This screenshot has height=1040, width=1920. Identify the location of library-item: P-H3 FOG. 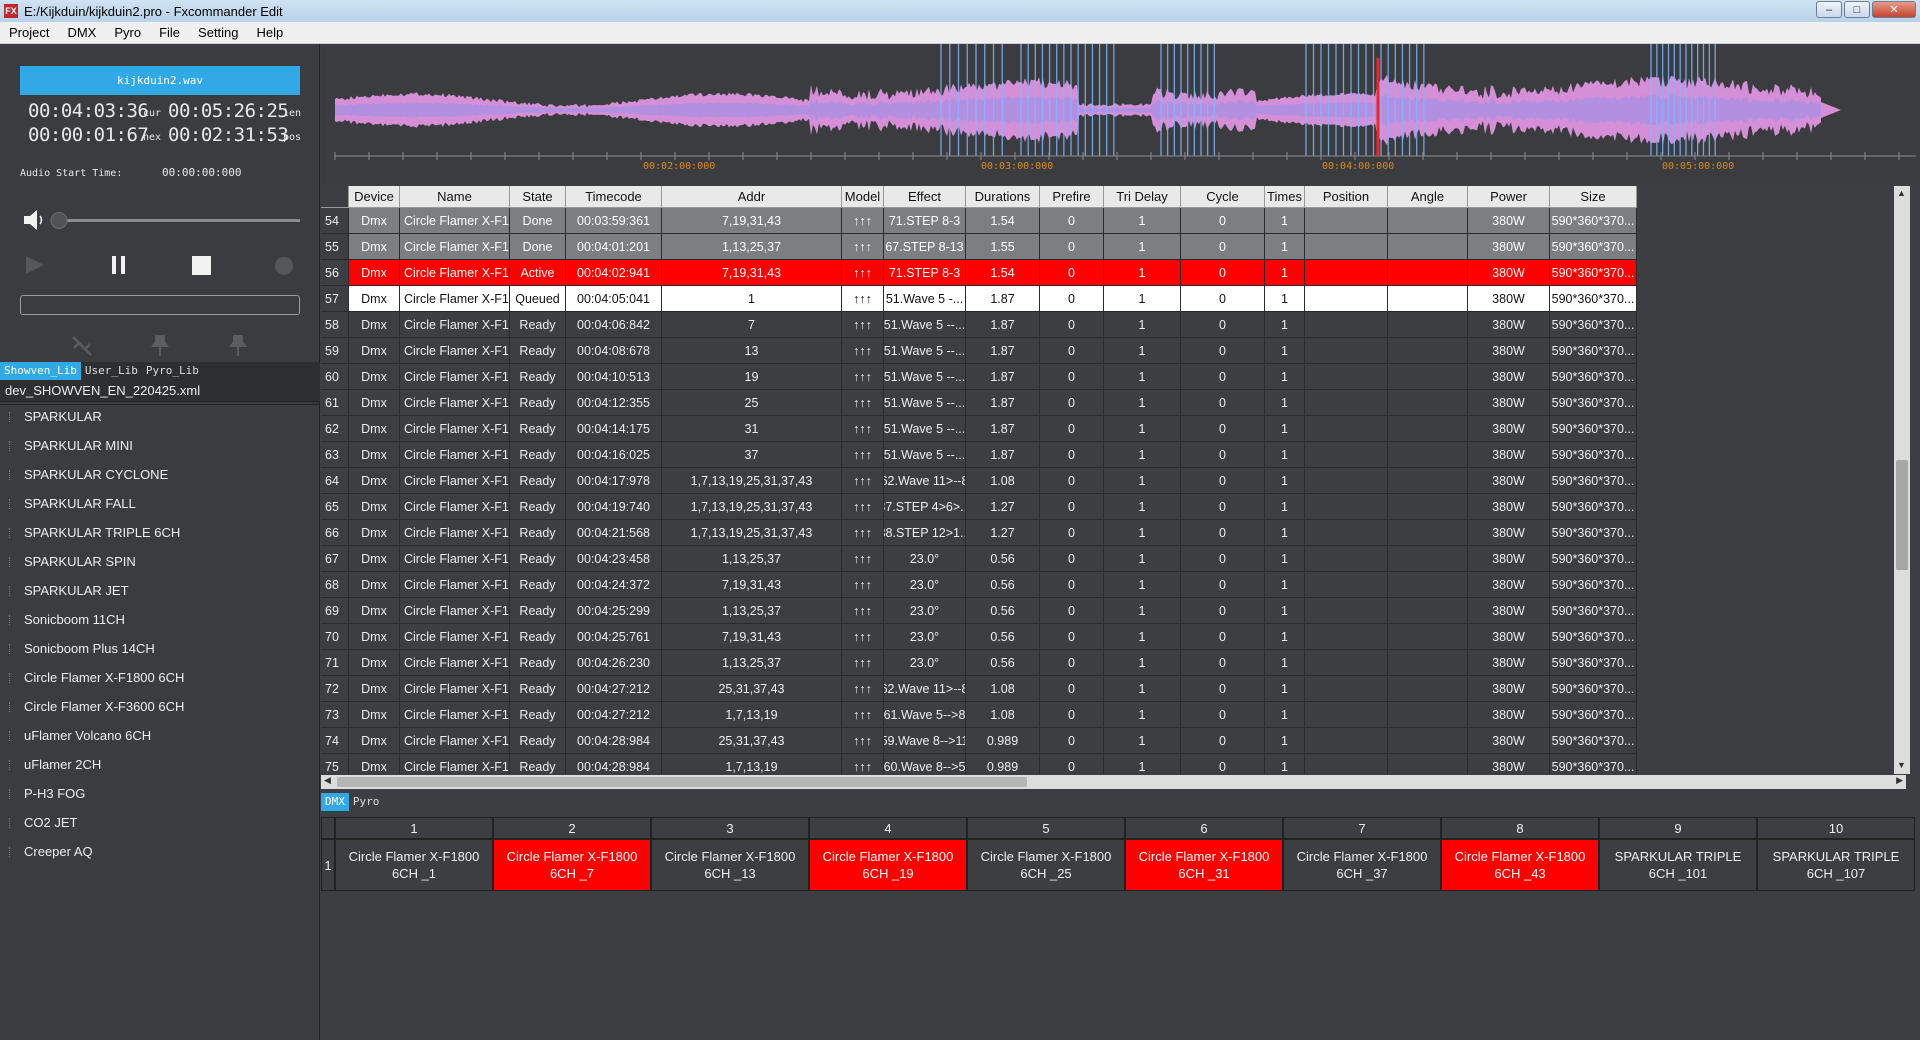
(160, 793).